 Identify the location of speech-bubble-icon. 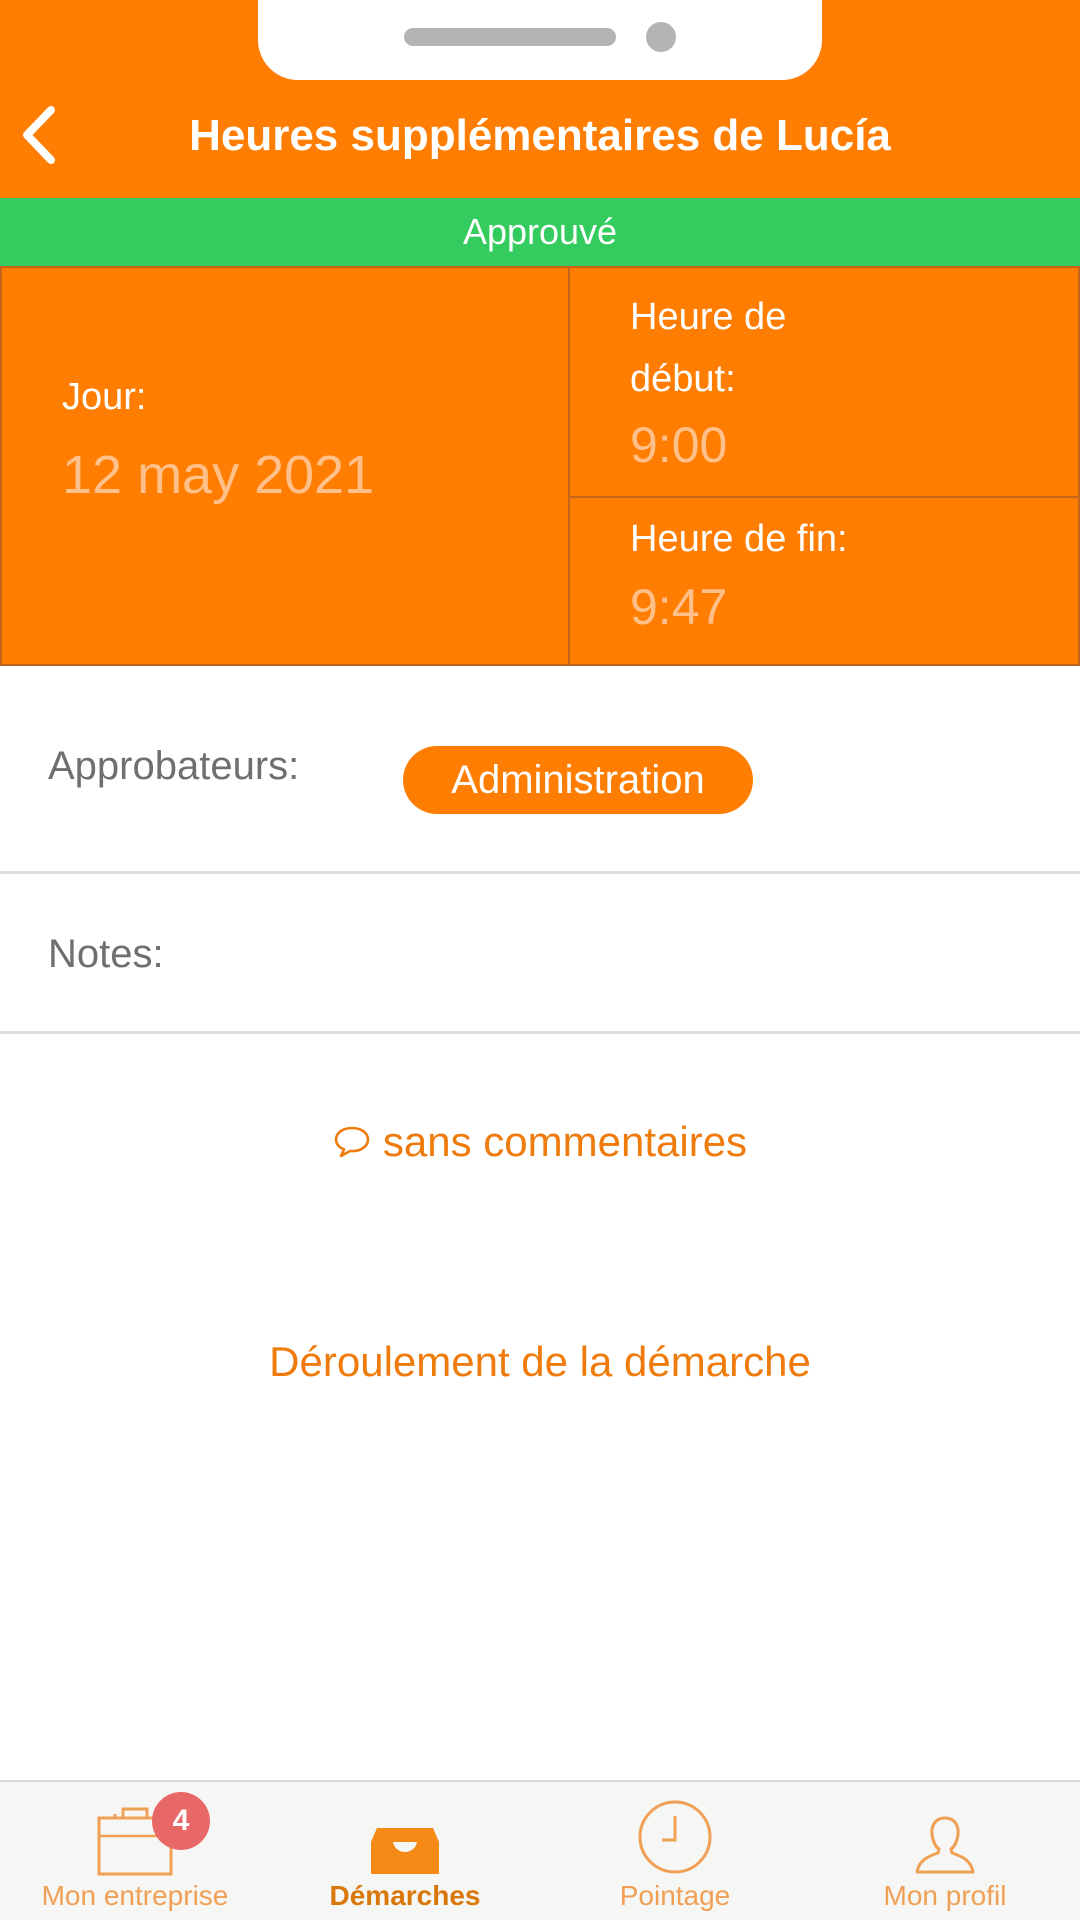
(352, 1142).